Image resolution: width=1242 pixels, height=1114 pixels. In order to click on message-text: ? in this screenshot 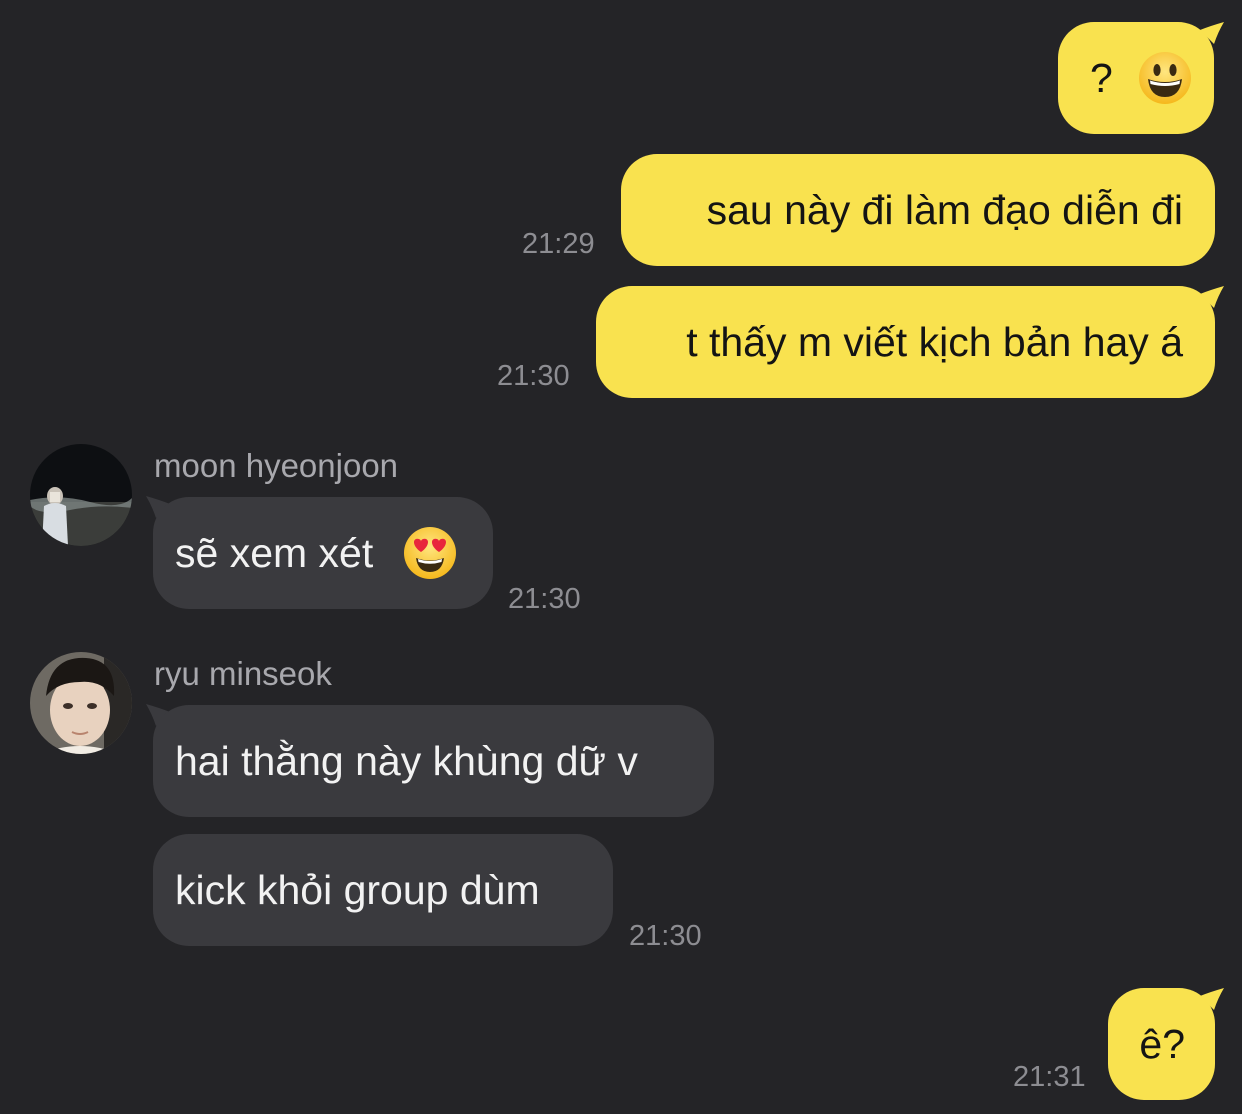, I will do `click(1101, 78)`.